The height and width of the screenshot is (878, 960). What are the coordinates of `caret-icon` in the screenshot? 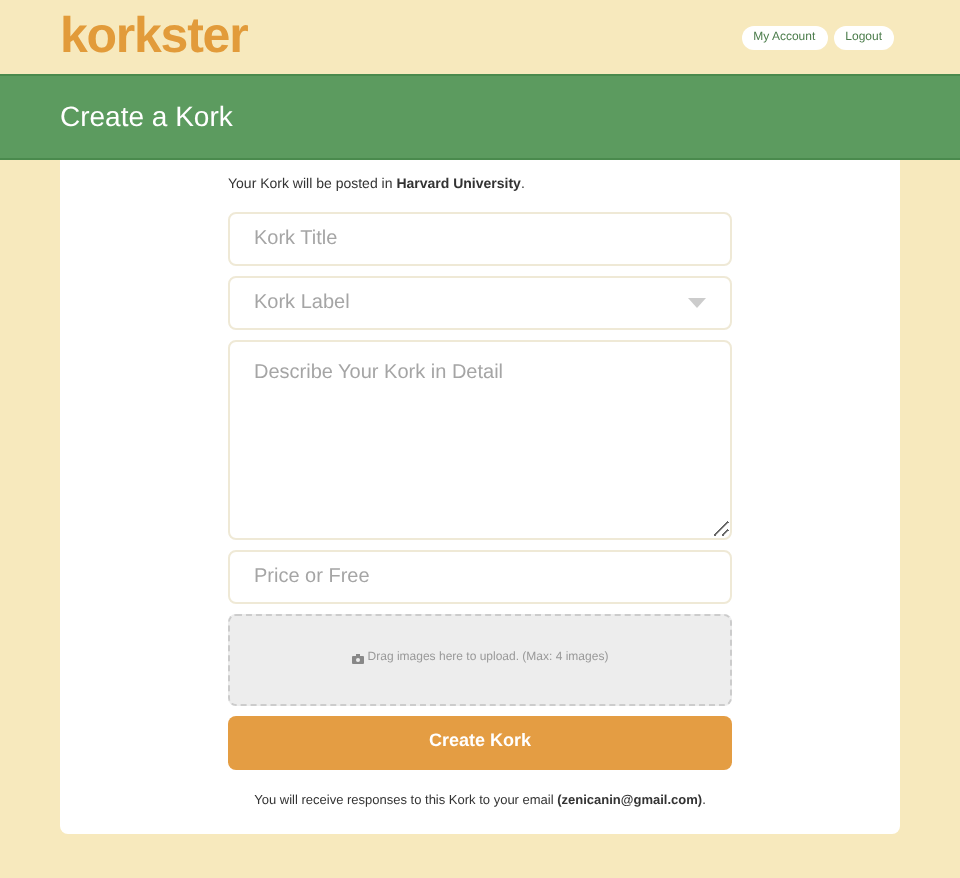 It's located at (697, 302).